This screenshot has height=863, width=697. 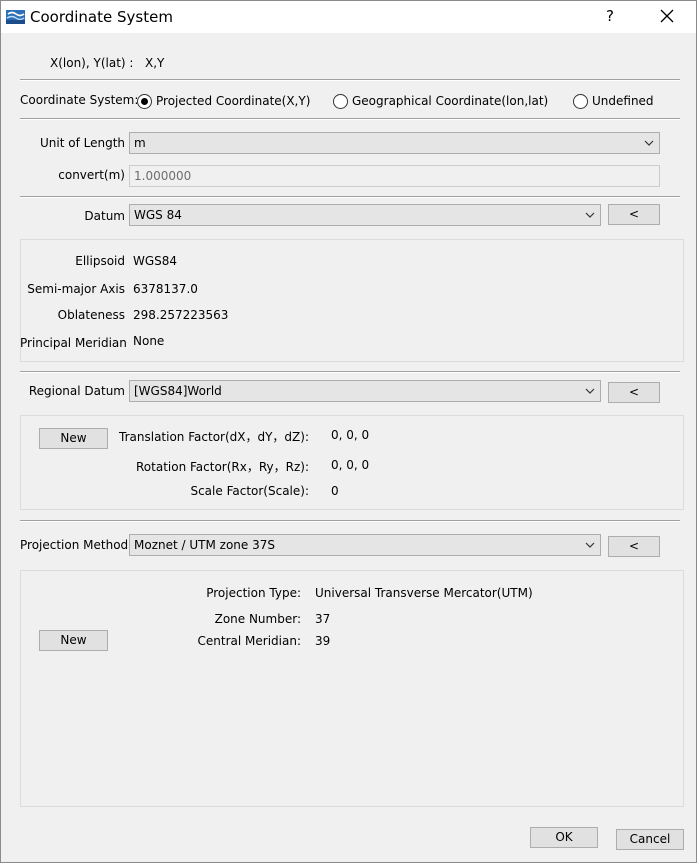 I want to click on oblateness-label: Oblateness, so click(x=91, y=315).